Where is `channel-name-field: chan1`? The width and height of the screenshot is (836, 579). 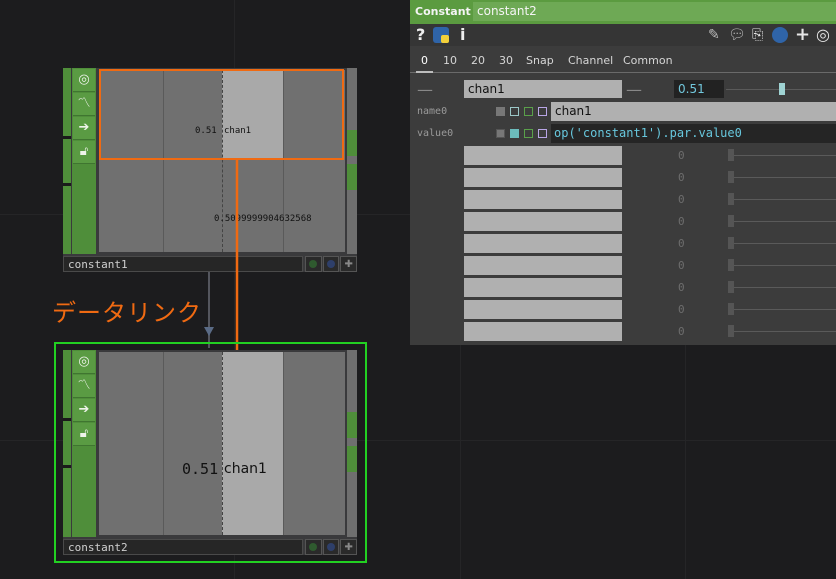 channel-name-field: chan1 is located at coordinates (543, 89).